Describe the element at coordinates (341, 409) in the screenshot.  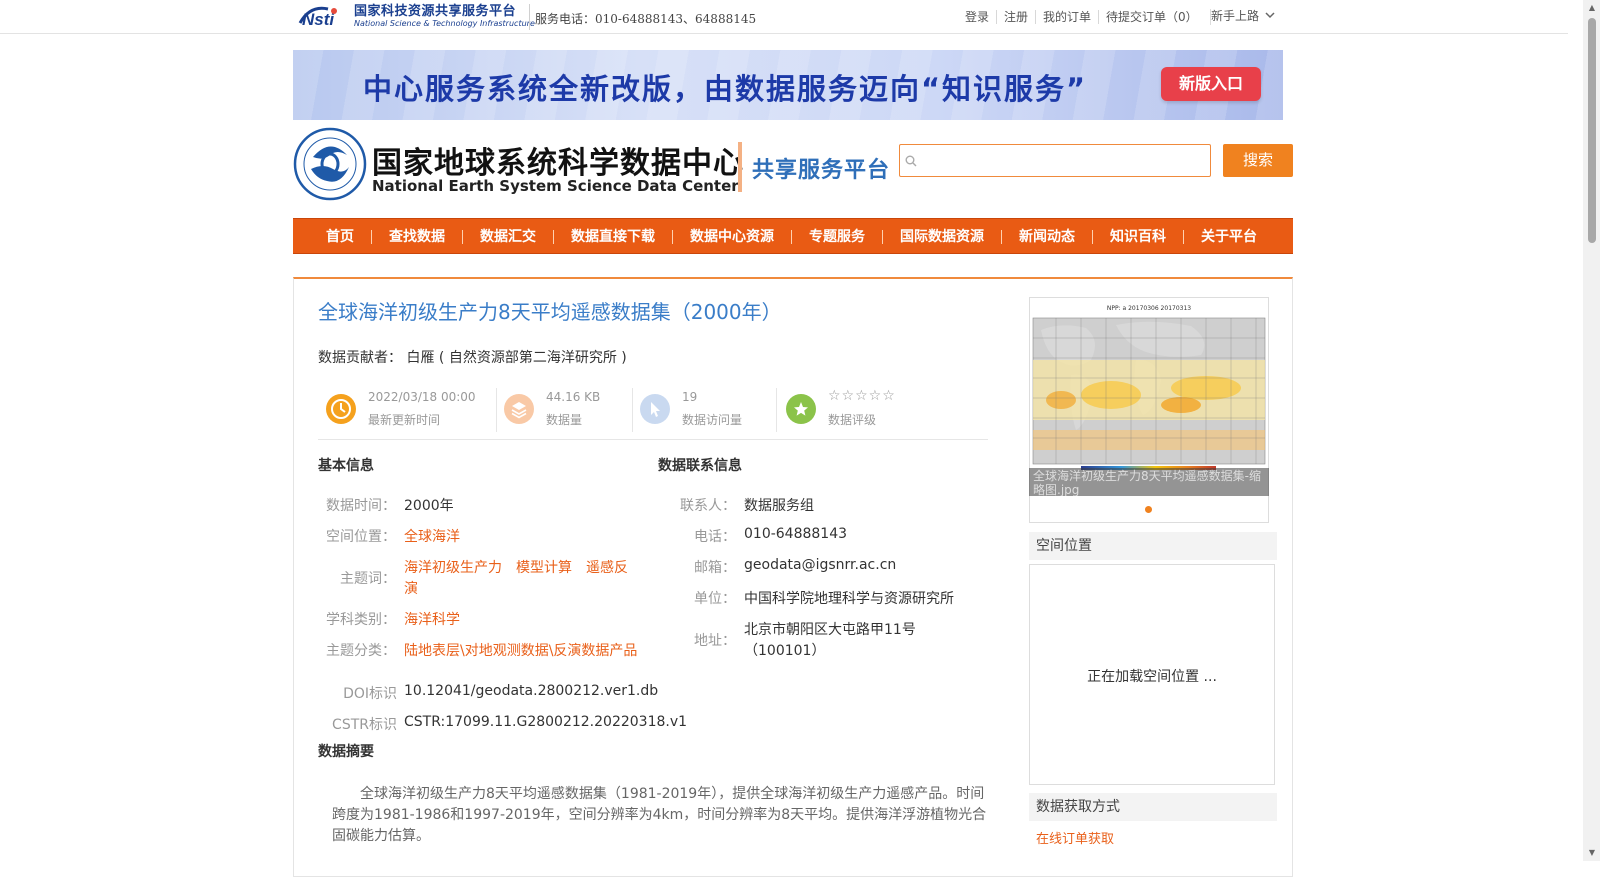
I see `clock-icon` at that location.